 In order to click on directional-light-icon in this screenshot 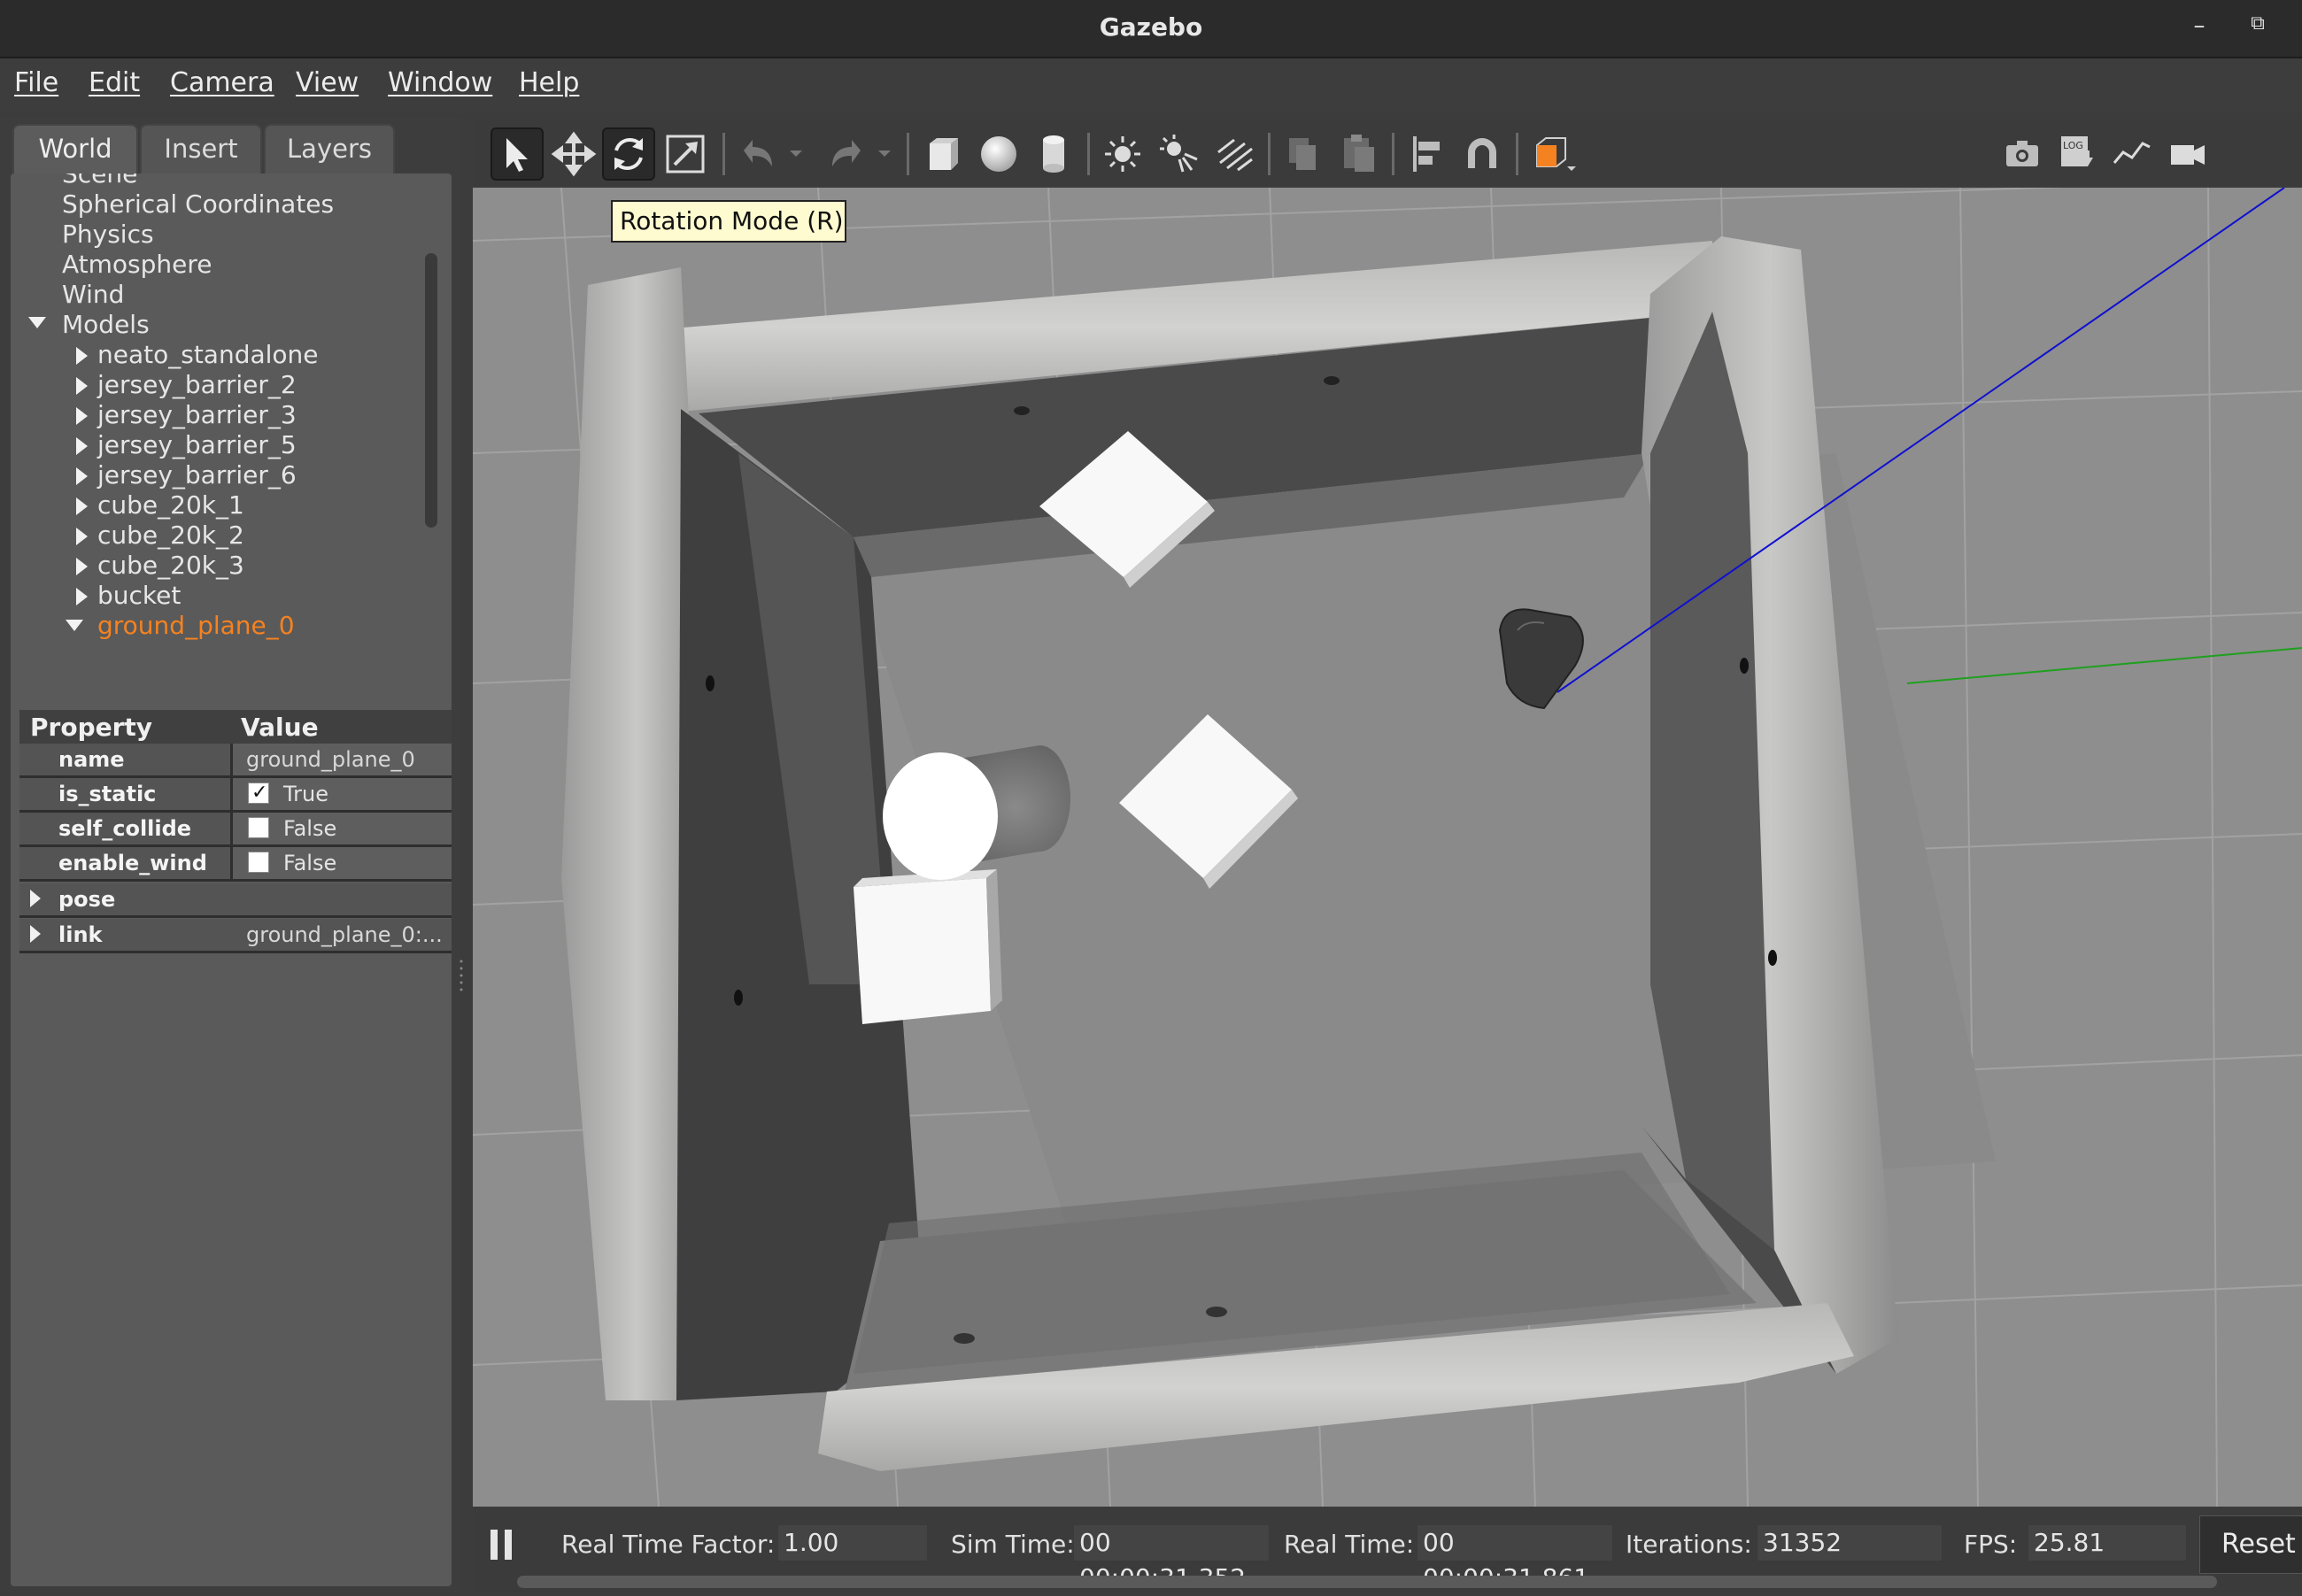, I will do `click(1235, 154)`.